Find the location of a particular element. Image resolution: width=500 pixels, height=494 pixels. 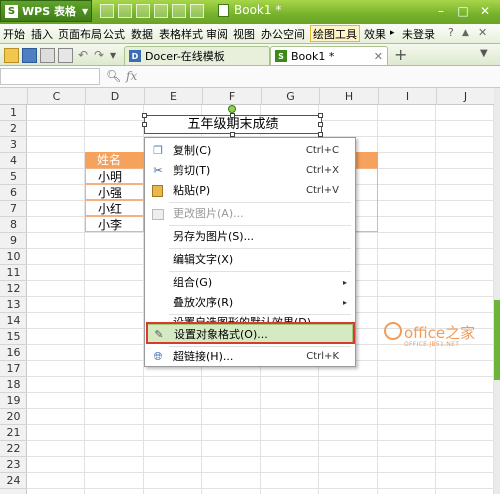

row-header: 20 is located at coordinates (13, 417).